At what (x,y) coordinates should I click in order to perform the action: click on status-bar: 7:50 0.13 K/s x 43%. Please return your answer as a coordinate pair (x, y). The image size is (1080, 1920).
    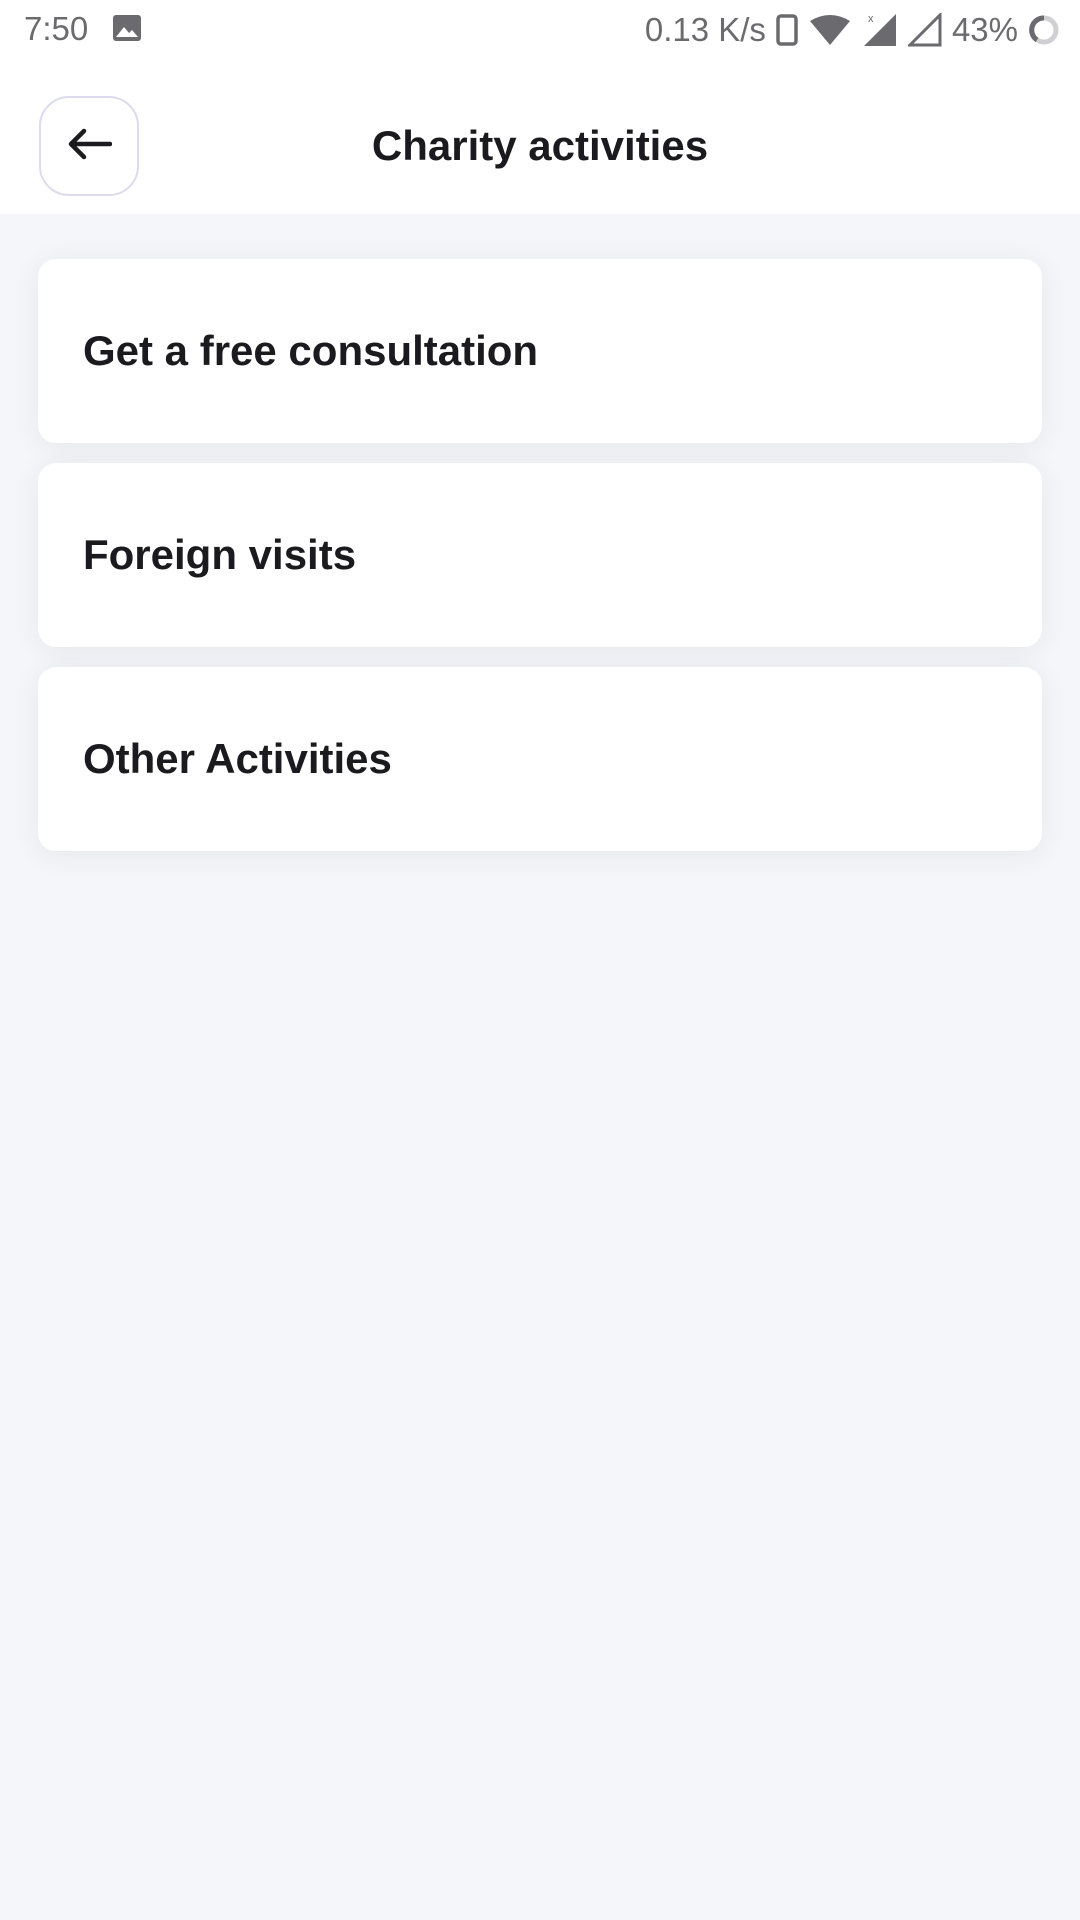
    Looking at the image, I should click on (540, 30).